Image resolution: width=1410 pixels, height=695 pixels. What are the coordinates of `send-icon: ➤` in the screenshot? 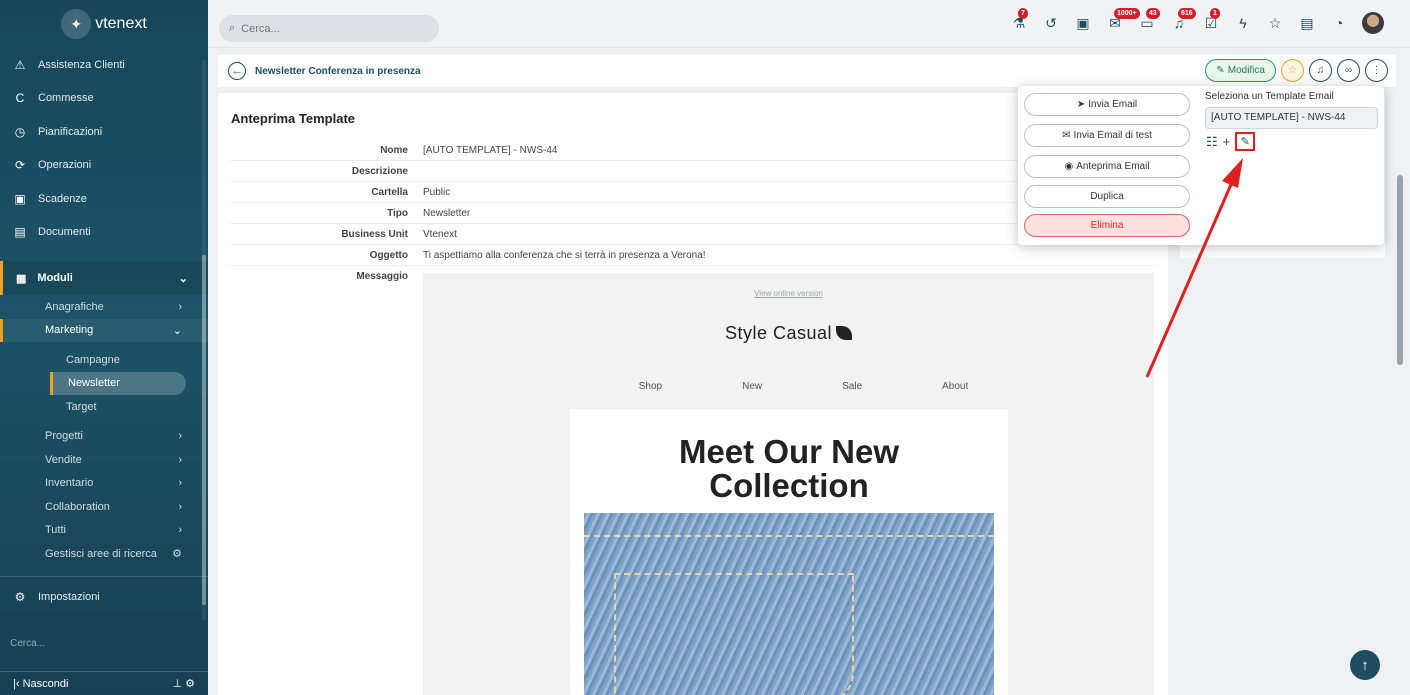 It's located at (1081, 104).